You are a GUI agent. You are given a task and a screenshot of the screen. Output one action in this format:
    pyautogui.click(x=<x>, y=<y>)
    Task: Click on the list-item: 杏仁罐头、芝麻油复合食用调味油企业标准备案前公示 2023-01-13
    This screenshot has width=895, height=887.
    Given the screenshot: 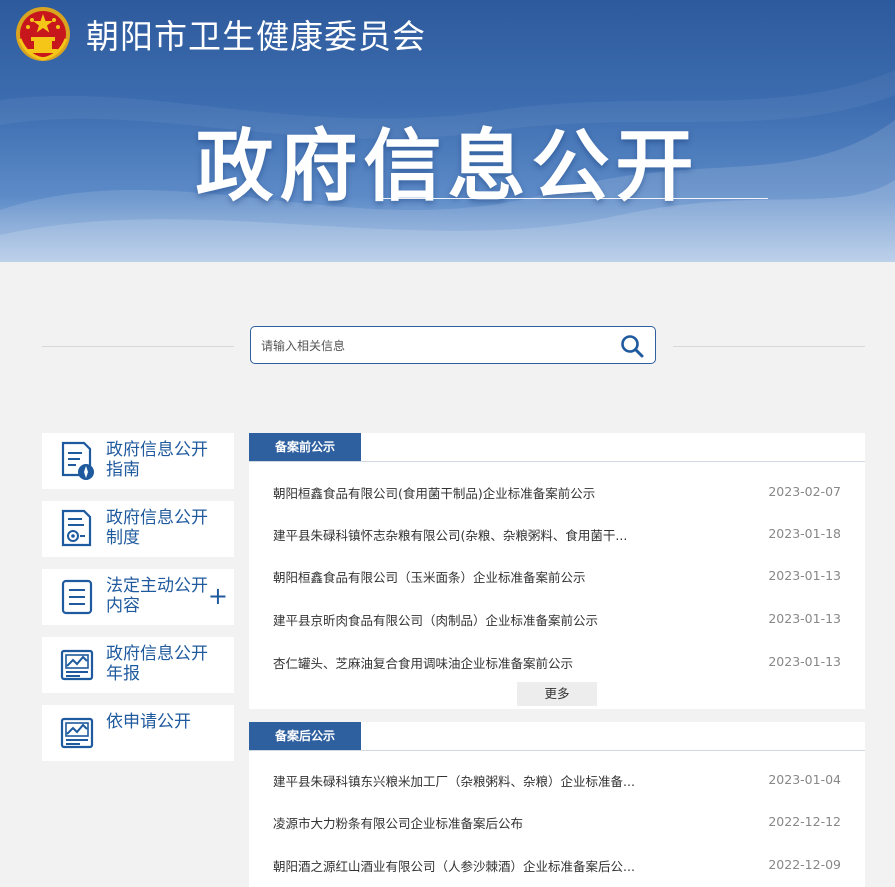 What is the action you would take?
    pyautogui.click(x=557, y=664)
    